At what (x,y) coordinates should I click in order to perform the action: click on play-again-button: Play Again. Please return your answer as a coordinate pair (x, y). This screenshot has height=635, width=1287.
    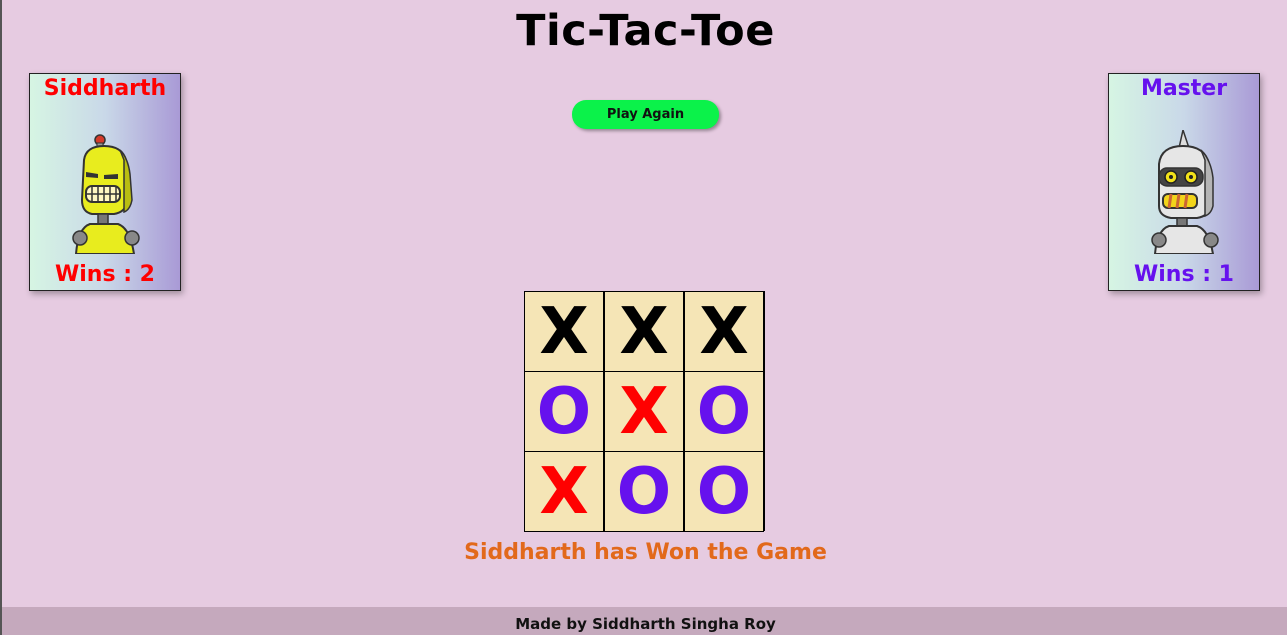
    Looking at the image, I should click on (645, 114).